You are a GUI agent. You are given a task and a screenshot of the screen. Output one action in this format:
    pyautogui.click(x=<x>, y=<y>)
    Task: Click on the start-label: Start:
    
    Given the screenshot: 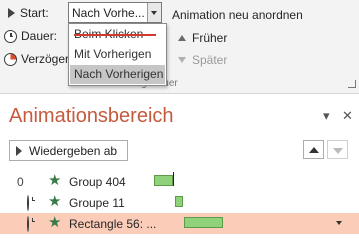 What is the action you would take?
    pyautogui.click(x=34, y=13)
    